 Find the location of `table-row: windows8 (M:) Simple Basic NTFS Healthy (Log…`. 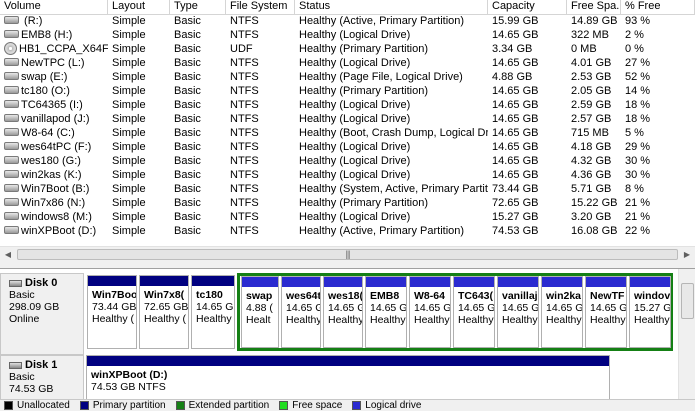

table-row: windows8 (M:) Simple Basic NTFS Healthy (Log… is located at coordinates (347, 217).